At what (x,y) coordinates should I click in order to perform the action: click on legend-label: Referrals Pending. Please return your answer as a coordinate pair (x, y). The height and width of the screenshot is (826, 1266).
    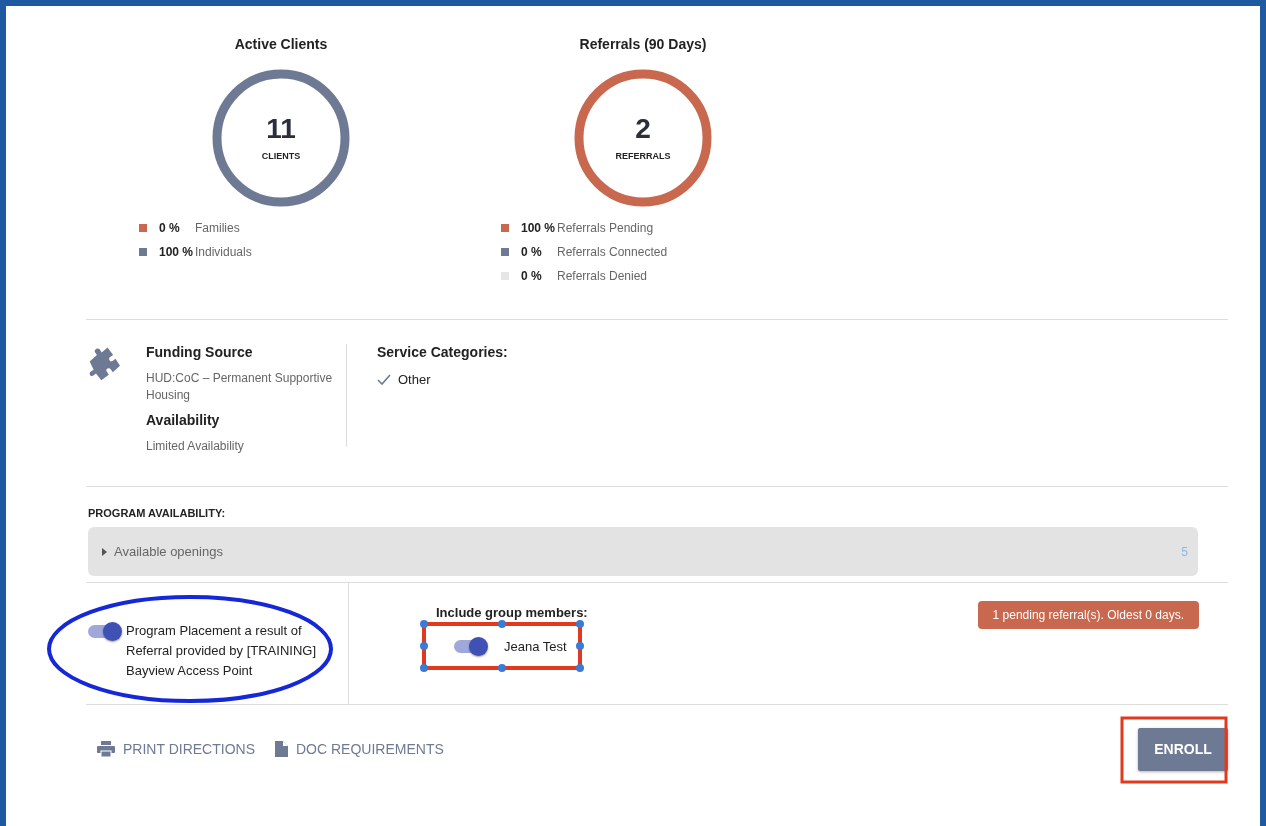
    Looking at the image, I should click on (605, 228).